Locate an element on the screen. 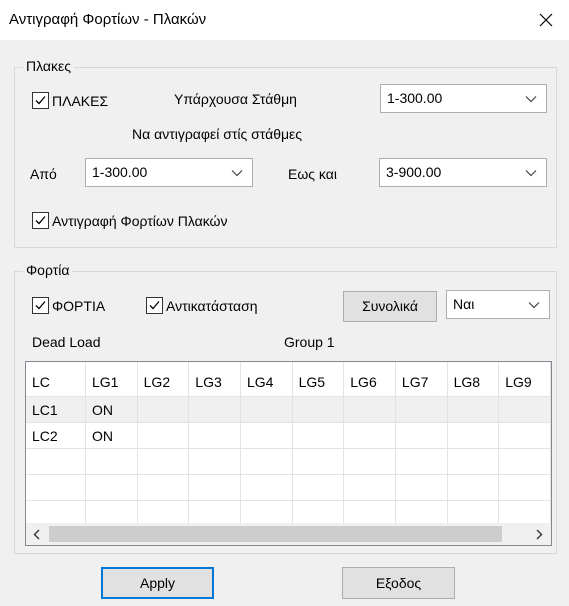  grid-header-cell: LG9 is located at coordinates (524, 379).